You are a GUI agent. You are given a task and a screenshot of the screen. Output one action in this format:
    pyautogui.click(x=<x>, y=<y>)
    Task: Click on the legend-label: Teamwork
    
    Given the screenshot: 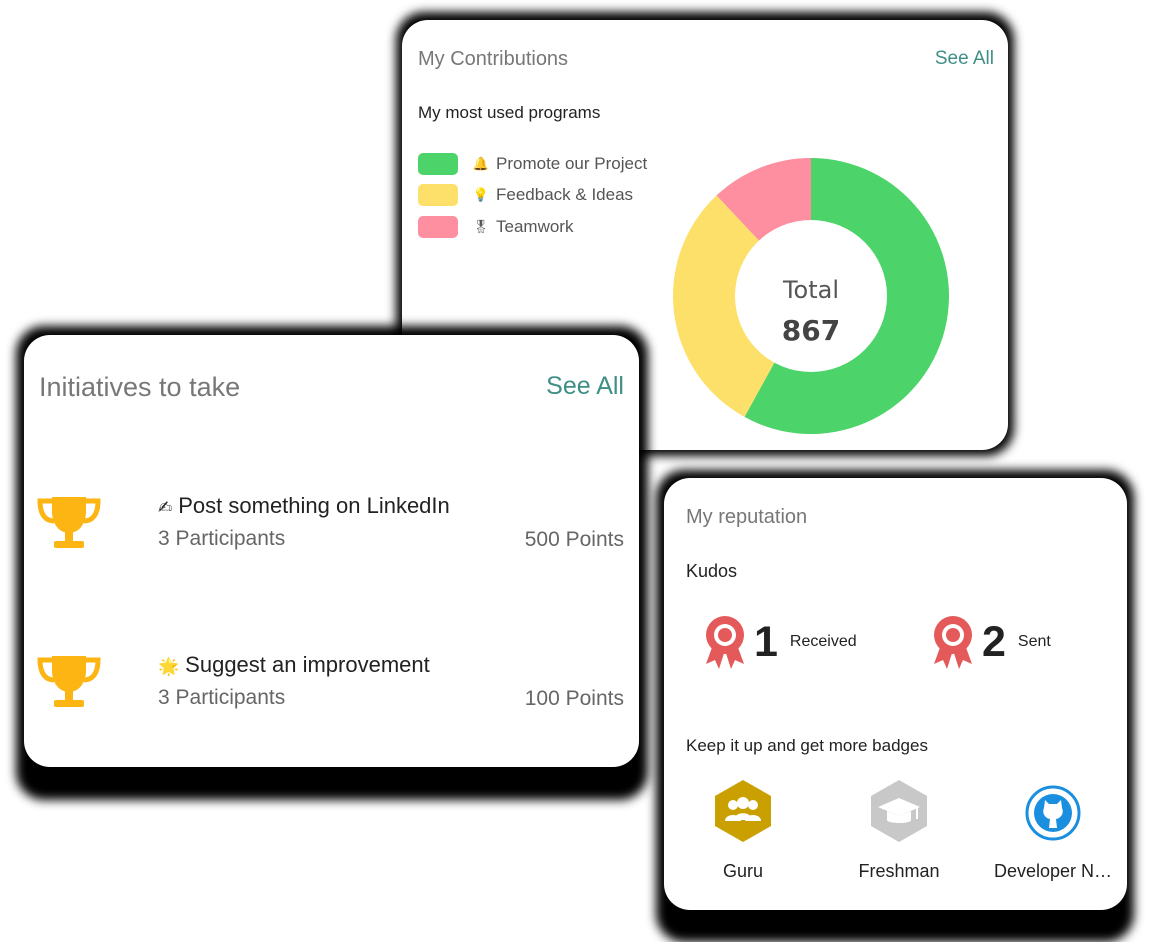 What is the action you would take?
    pyautogui.click(x=535, y=226)
    